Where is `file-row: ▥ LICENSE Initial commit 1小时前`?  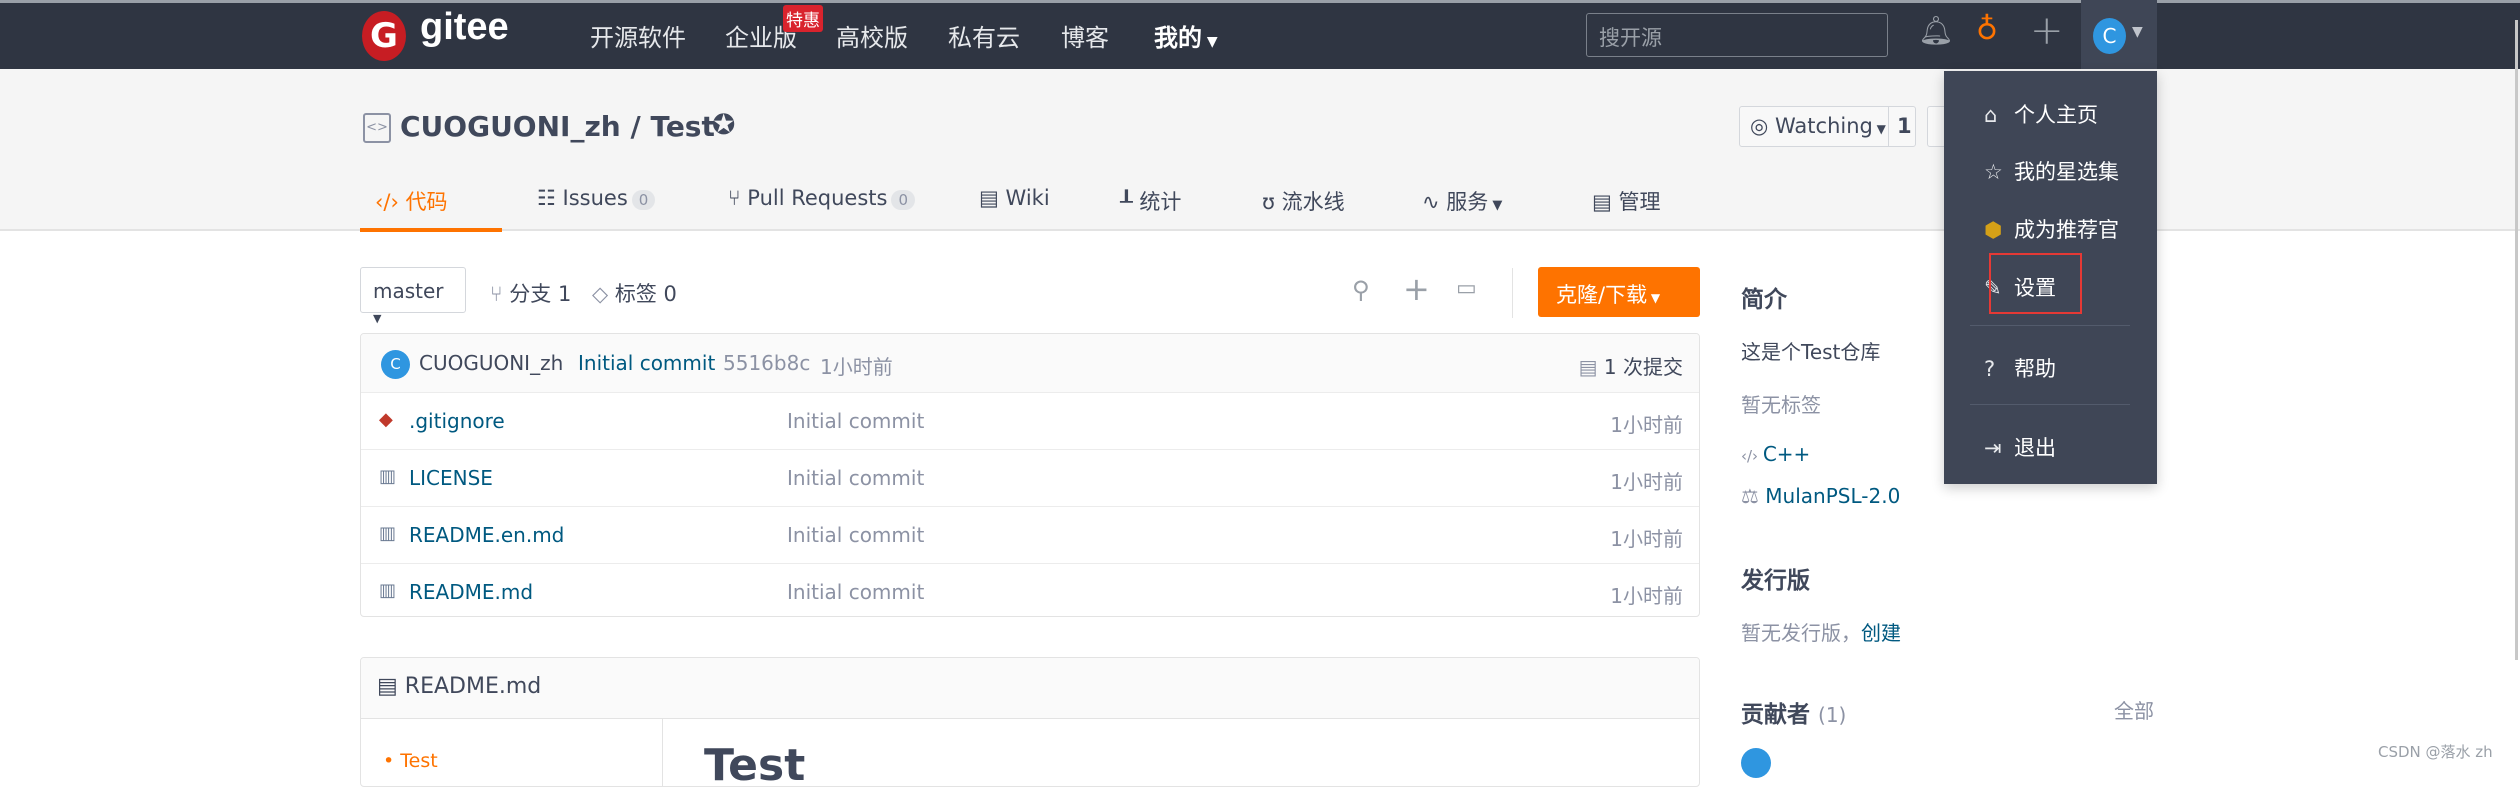
file-row: ▥ LICENSE Initial commit 1小时前 is located at coordinates (1030, 477).